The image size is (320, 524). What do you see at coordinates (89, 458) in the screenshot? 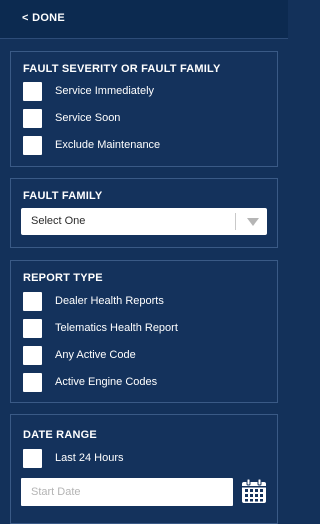
I see `checkbox-label: Last 24 Hours` at bounding box center [89, 458].